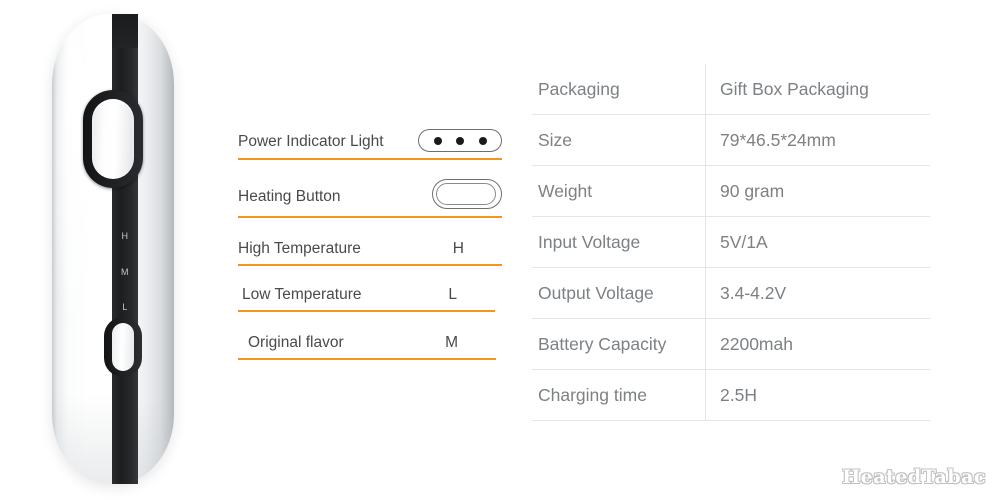  I want to click on table-row: Charging time 2.5H, so click(731, 395).